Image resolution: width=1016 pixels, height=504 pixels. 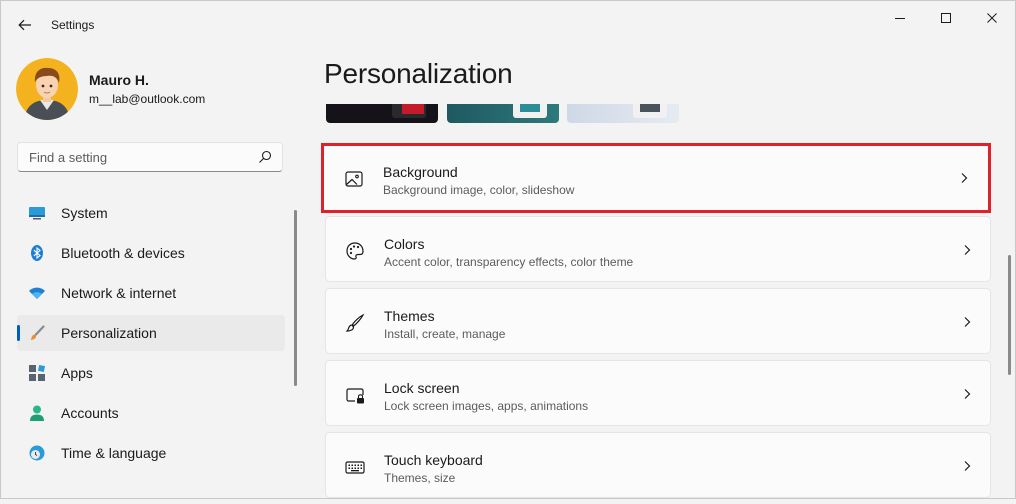 What do you see at coordinates (138, 157) in the screenshot?
I see `search-input` at bounding box center [138, 157].